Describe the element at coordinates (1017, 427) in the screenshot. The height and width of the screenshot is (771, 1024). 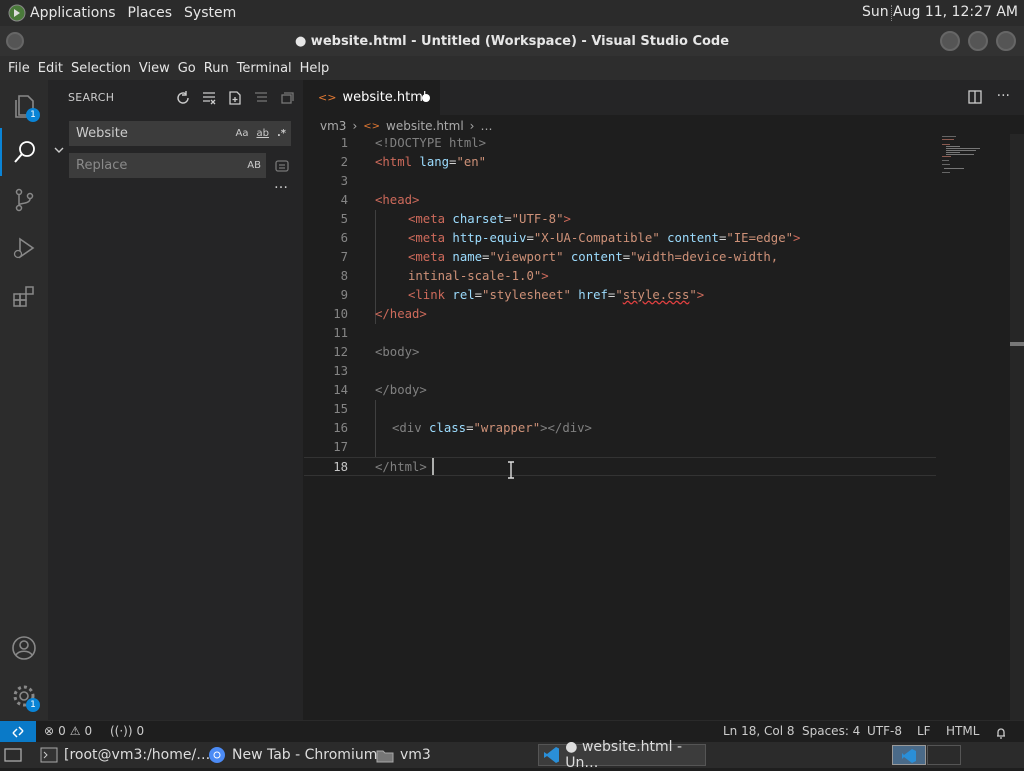
I see `vertical-scrollbar` at that location.